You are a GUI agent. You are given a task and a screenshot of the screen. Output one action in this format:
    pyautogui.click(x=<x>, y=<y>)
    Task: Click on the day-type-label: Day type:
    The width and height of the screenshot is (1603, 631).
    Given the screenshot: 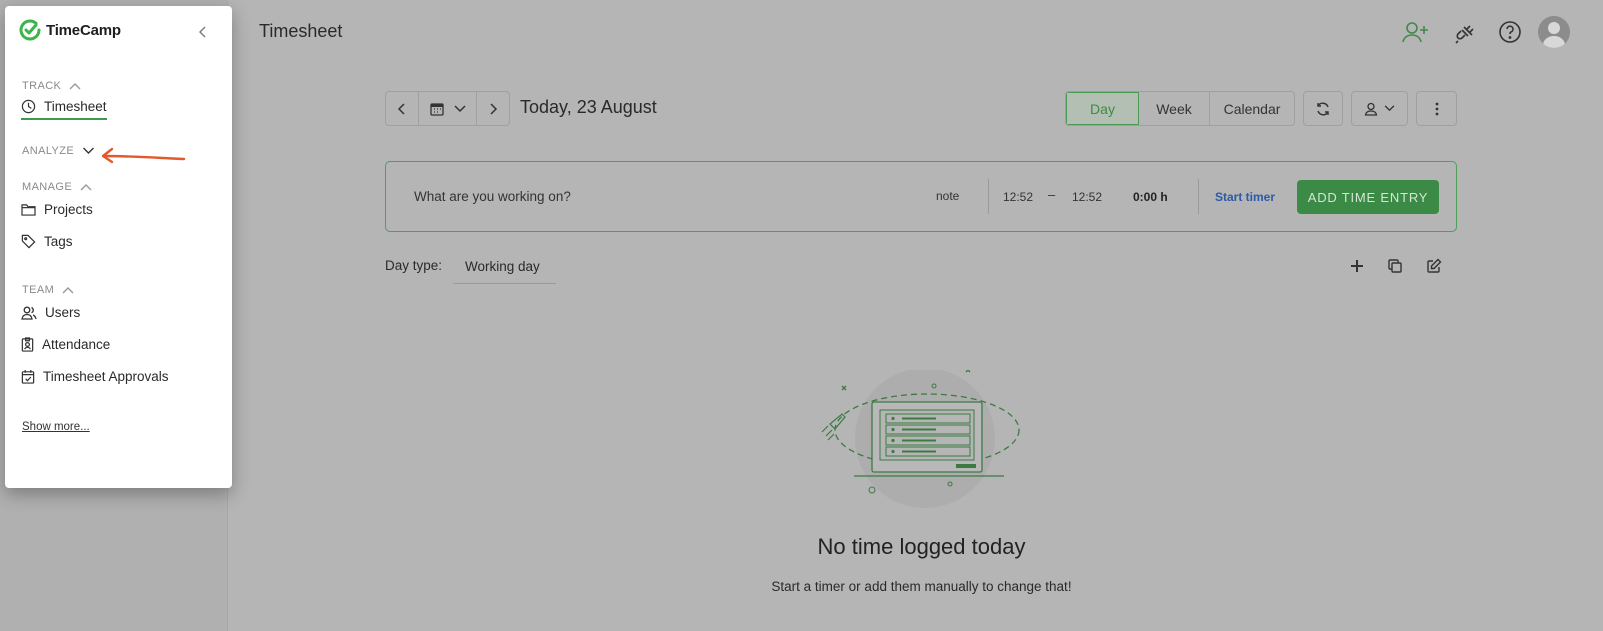 What is the action you would take?
    pyautogui.click(x=414, y=265)
    